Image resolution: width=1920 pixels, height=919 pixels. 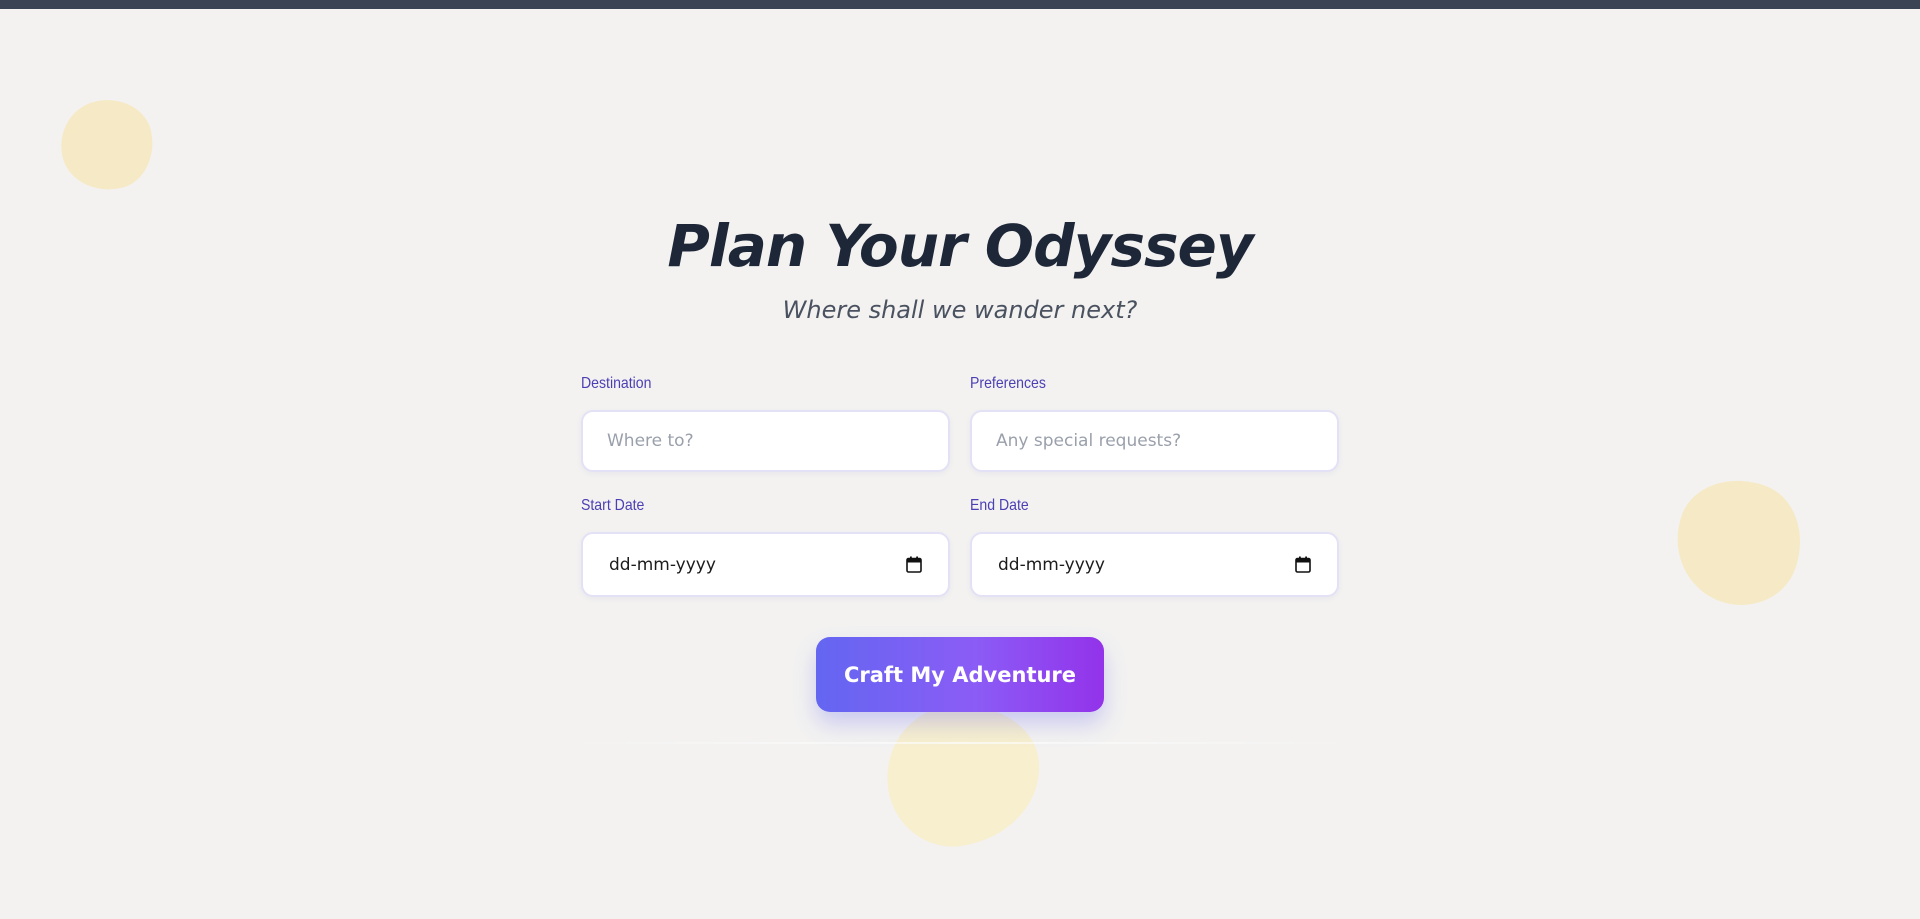 I want to click on start-date-label: Start Date, so click(x=613, y=505).